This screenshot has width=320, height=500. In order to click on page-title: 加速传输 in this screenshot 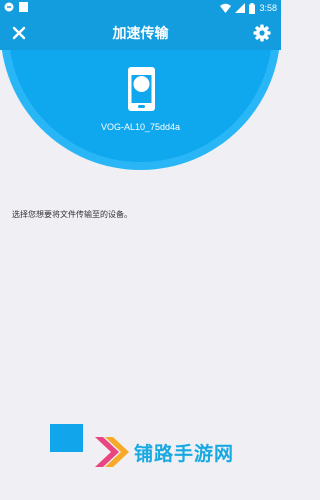, I will do `click(140, 33)`.